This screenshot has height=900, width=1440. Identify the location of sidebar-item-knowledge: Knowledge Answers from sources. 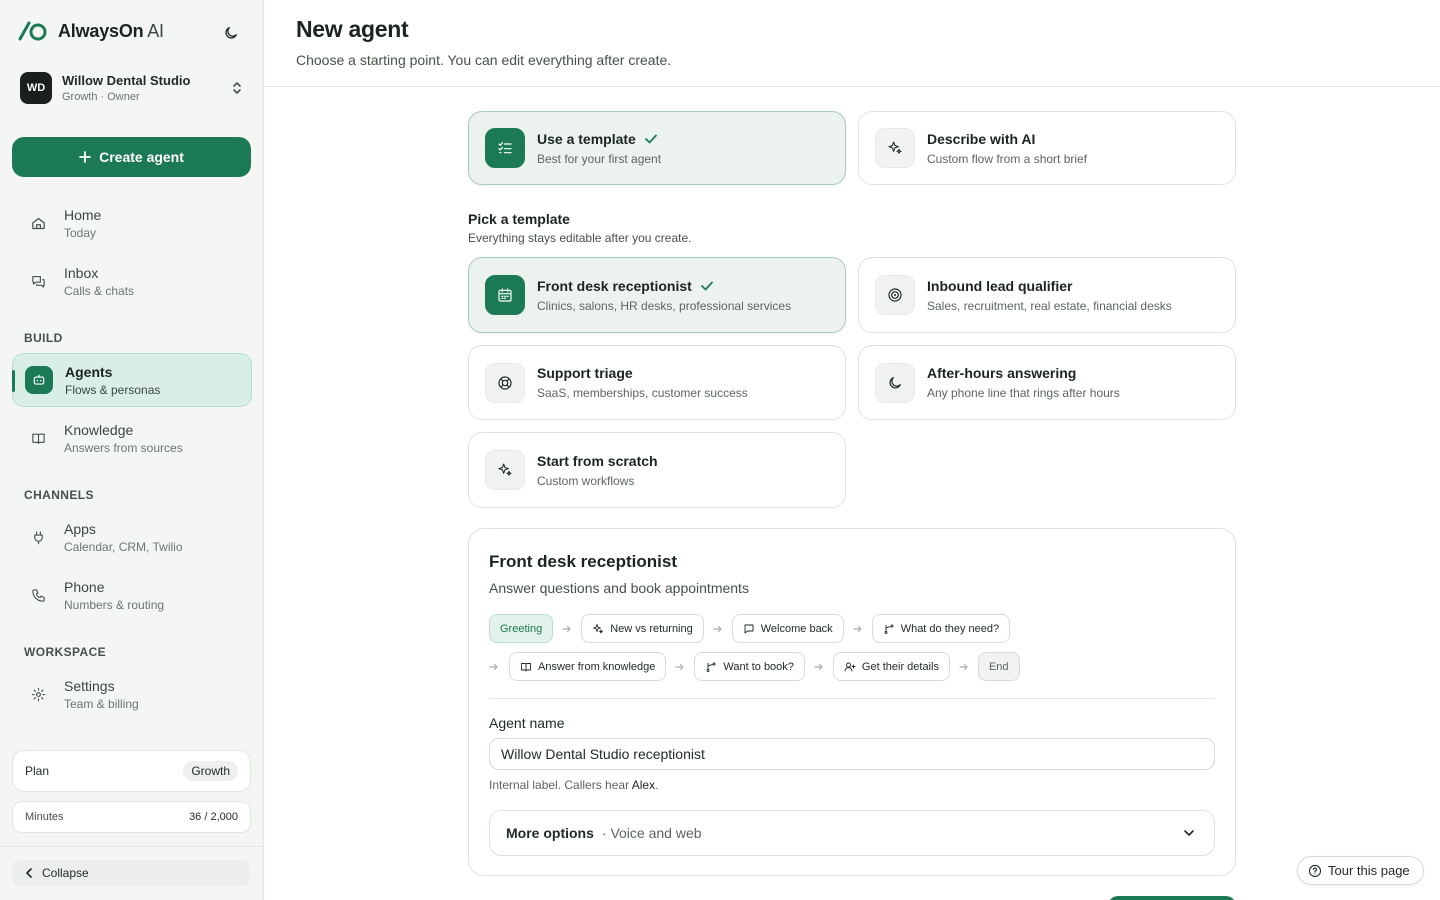
(132, 438).